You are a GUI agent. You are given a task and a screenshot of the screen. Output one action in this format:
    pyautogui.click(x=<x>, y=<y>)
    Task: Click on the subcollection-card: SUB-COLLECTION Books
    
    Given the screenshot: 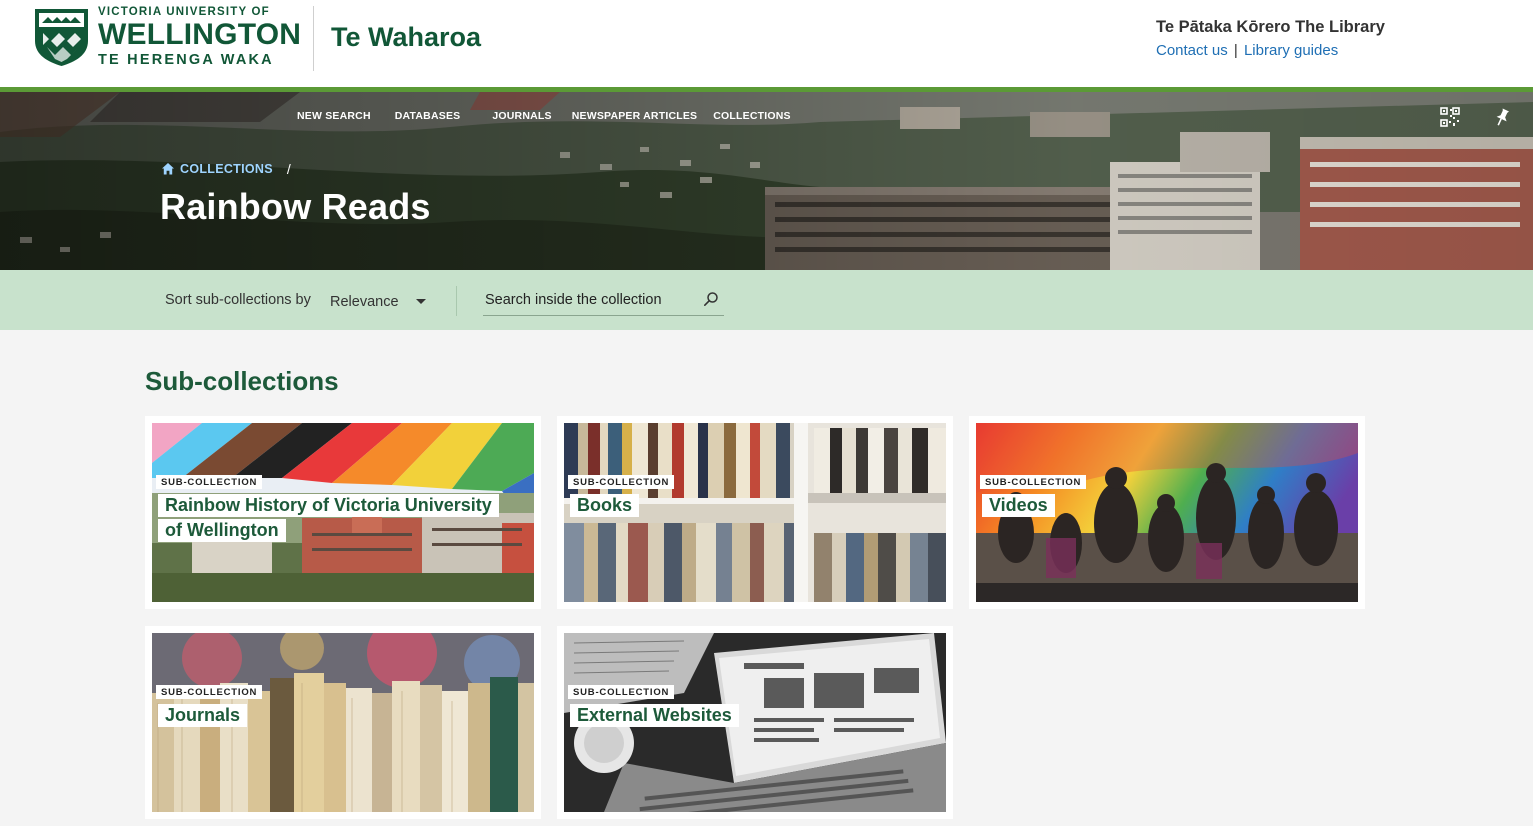 What is the action you would take?
    pyautogui.click(x=755, y=512)
    